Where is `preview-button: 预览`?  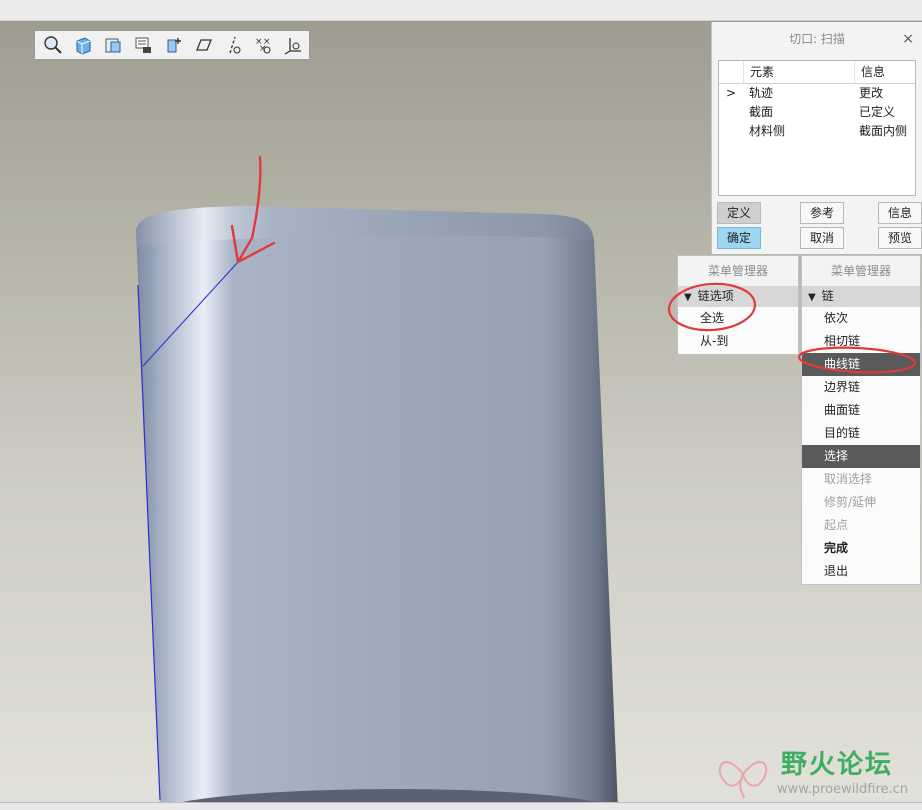 preview-button: 预览 is located at coordinates (900, 238).